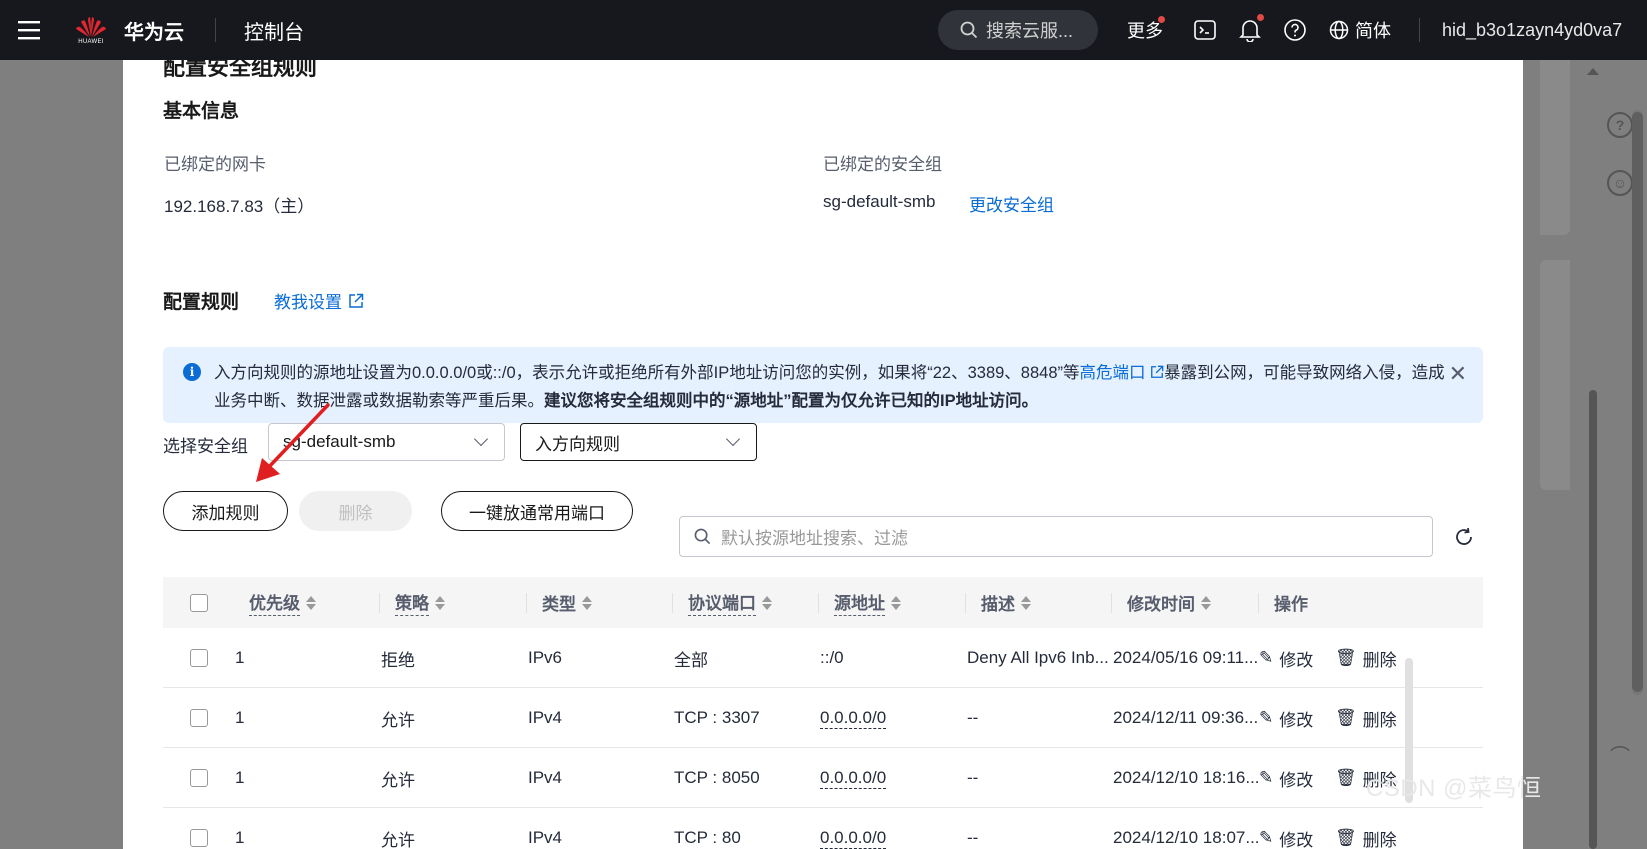 The height and width of the screenshot is (849, 1647). Describe the element at coordinates (1161, 19) in the screenshot. I see `notification-dot` at that location.